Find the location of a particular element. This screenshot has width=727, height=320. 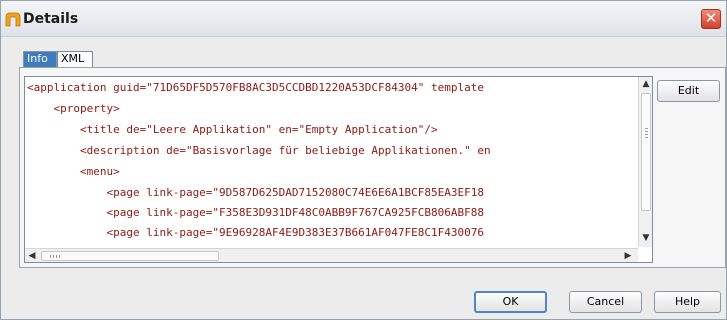

code-line: <menu> is located at coordinates (73, 171).